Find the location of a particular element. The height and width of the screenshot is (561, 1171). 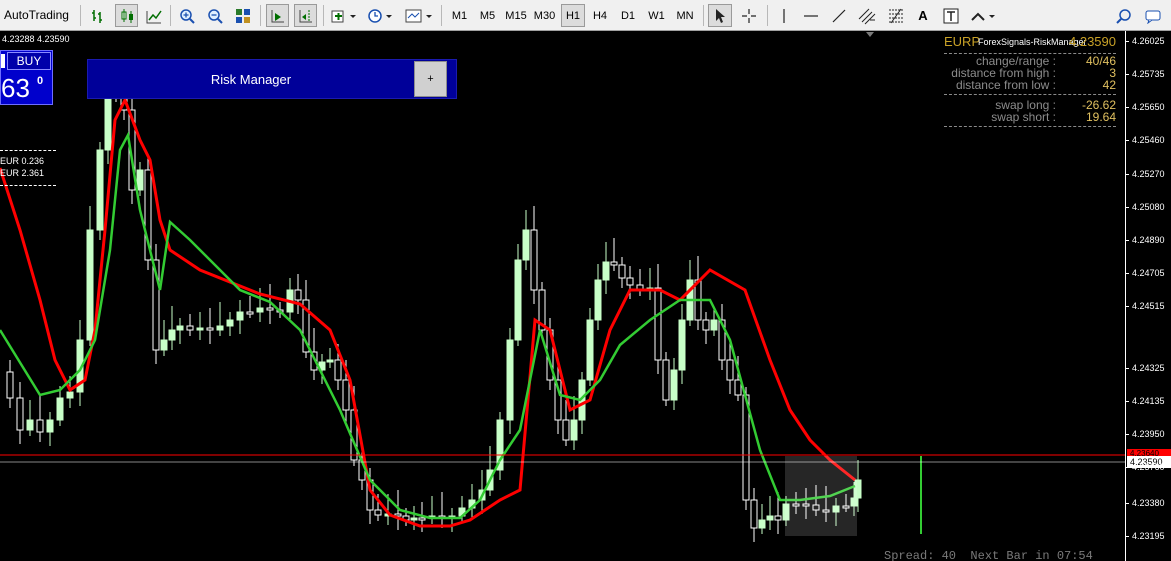

fibonacci-tool-button is located at coordinates (896, 15).